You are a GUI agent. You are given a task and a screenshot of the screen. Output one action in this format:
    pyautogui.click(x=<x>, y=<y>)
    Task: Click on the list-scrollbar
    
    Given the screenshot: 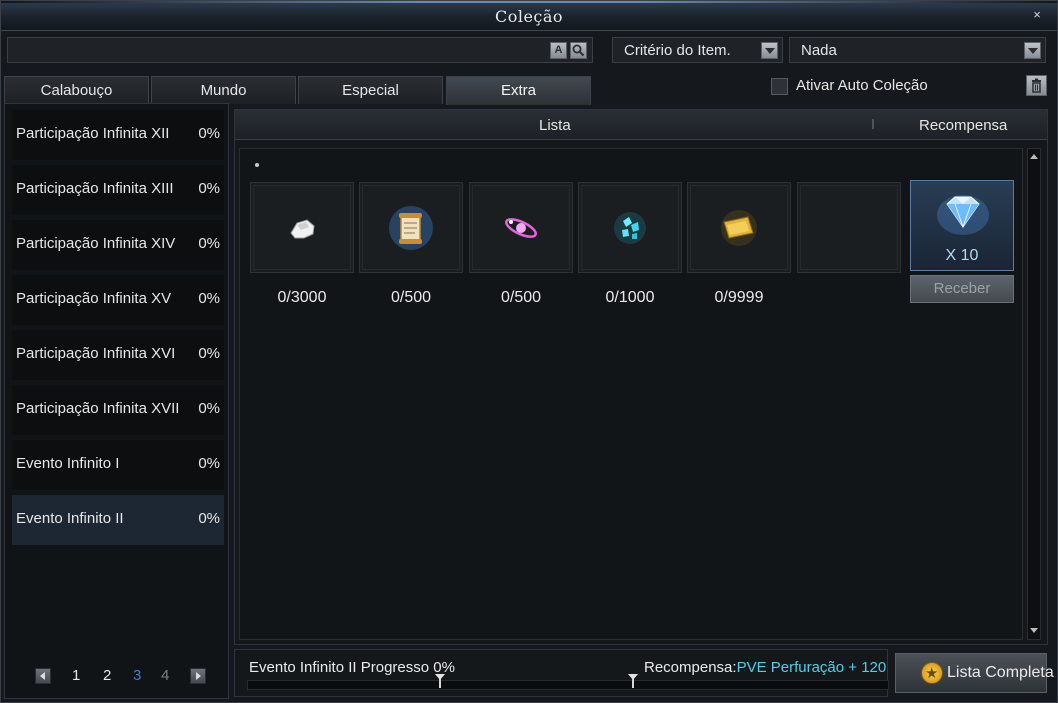 What is the action you would take?
    pyautogui.click(x=1034, y=394)
    